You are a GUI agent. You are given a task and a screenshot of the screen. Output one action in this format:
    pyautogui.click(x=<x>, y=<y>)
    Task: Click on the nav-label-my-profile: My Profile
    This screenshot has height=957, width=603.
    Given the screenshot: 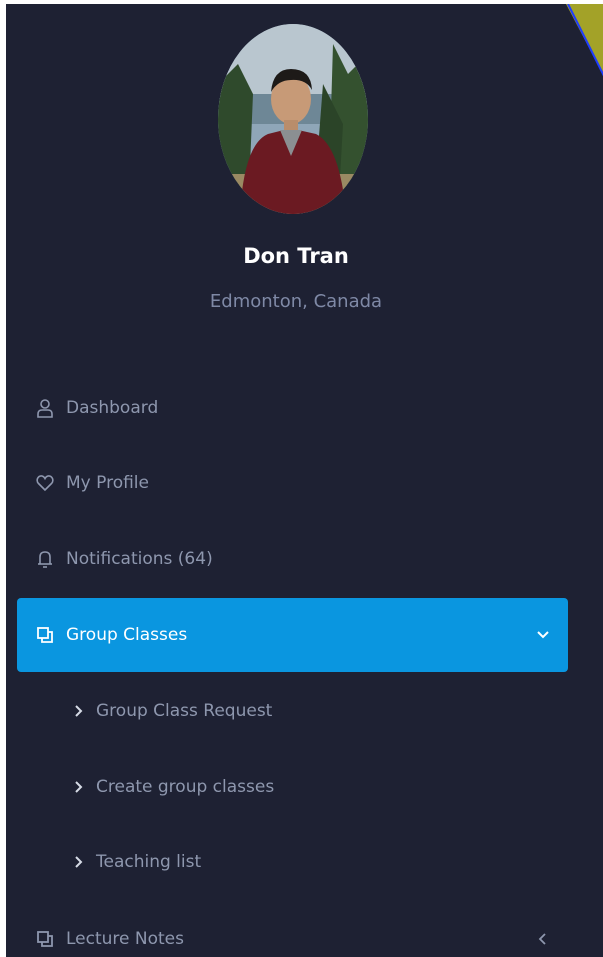 What is the action you would take?
    pyautogui.click(x=107, y=483)
    